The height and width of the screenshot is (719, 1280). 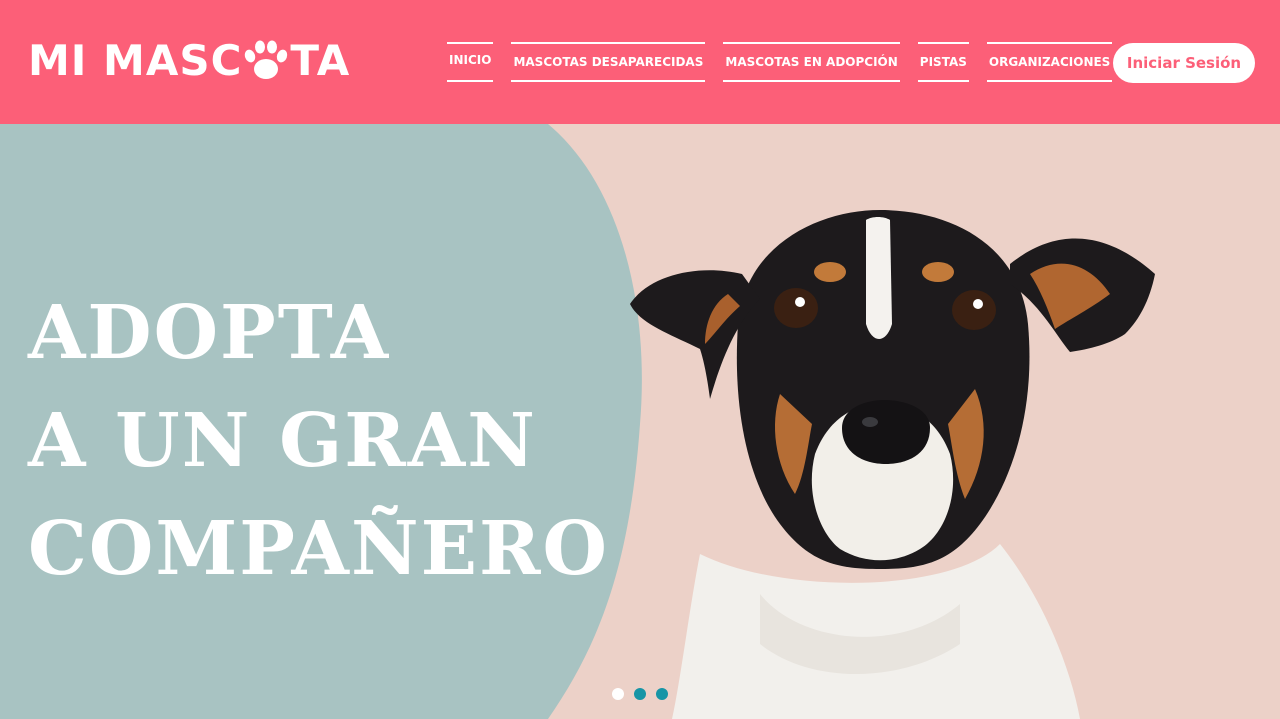 What do you see at coordinates (282, 440) in the screenshot?
I see `hero-title-line-2: A UN GRAN` at bounding box center [282, 440].